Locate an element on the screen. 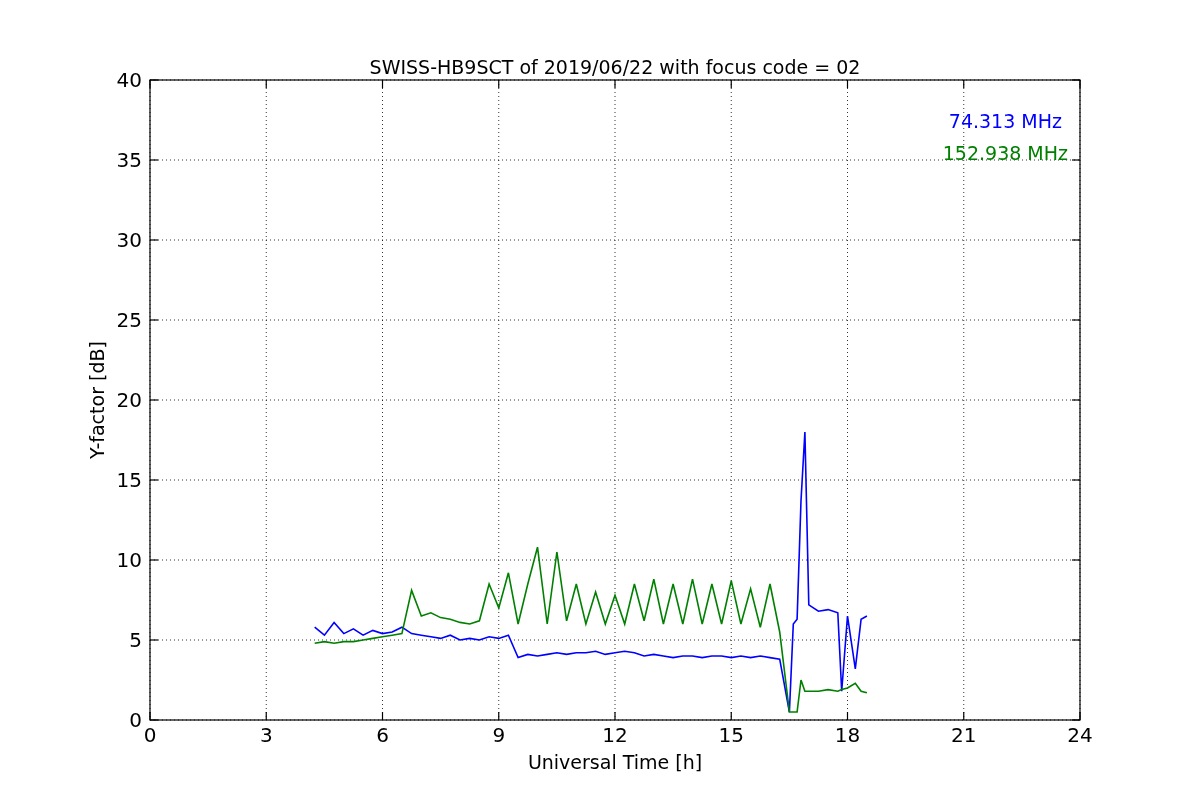  y-axis-label: Y-factor [dB] is located at coordinates (97, 400).